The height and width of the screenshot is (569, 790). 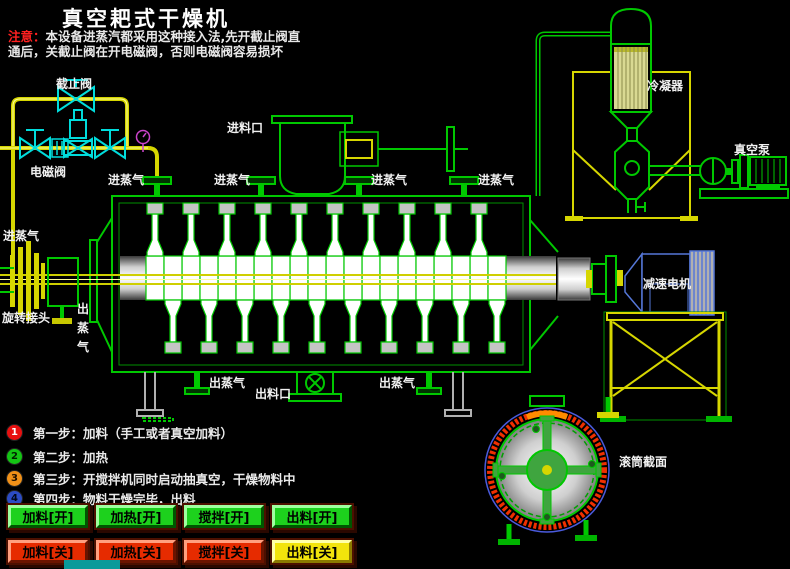 What do you see at coordinates (631, 74) in the screenshot?
I see `condenser-vessel` at bounding box center [631, 74].